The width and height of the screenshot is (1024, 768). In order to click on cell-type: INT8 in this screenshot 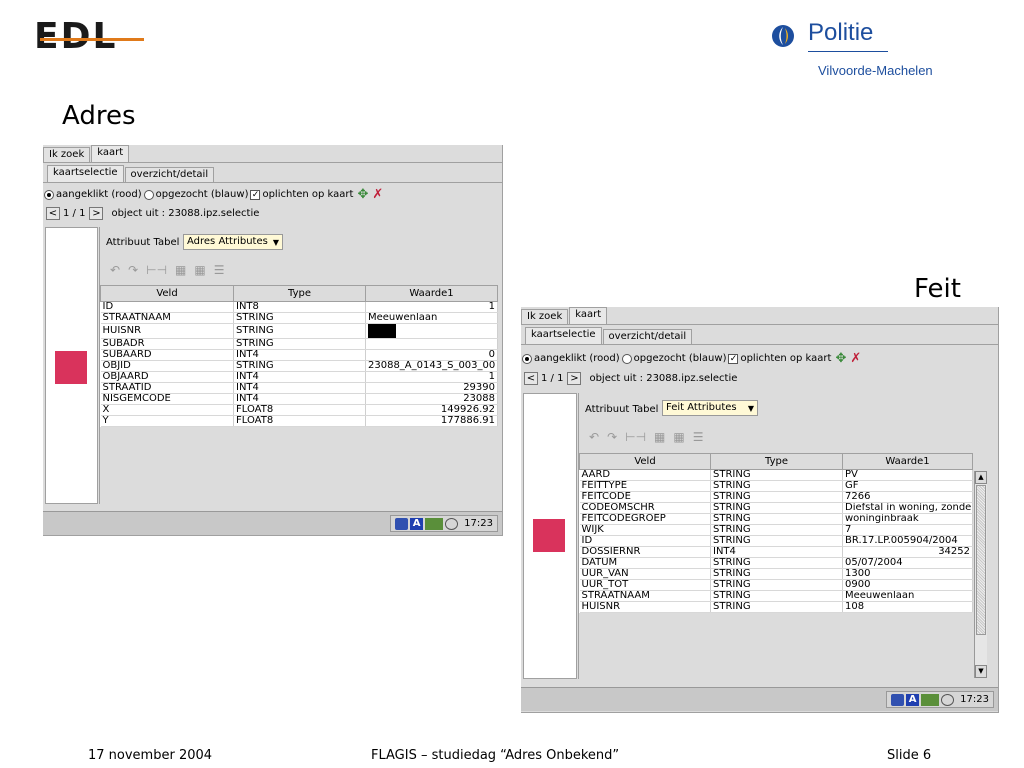, I will do `click(299, 307)`.